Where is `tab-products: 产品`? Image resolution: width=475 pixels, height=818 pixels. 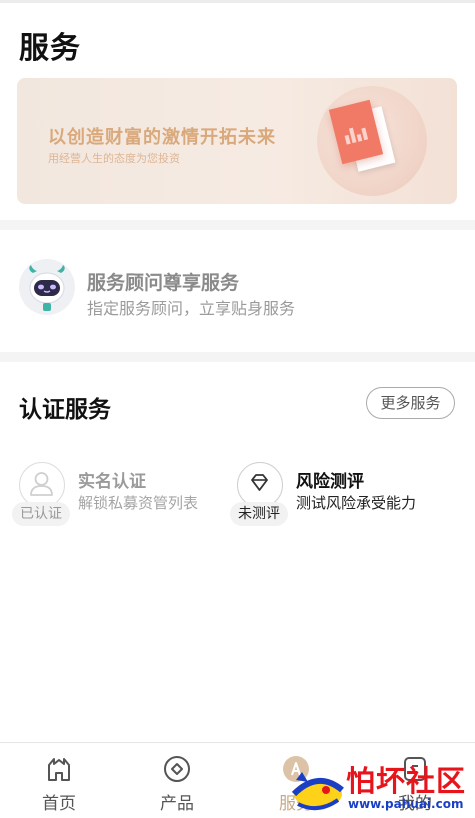
tab-products: 产品 is located at coordinates (177, 780).